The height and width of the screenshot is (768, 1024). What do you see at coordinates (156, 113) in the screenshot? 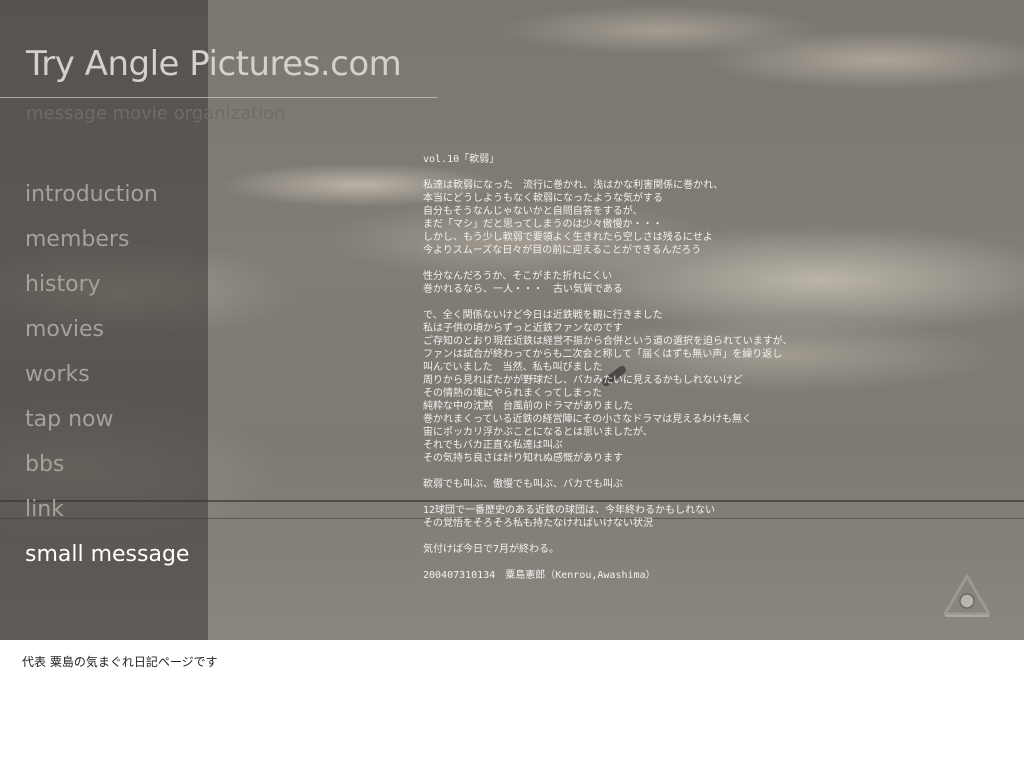
I see `tagline: message movie organization` at bounding box center [156, 113].